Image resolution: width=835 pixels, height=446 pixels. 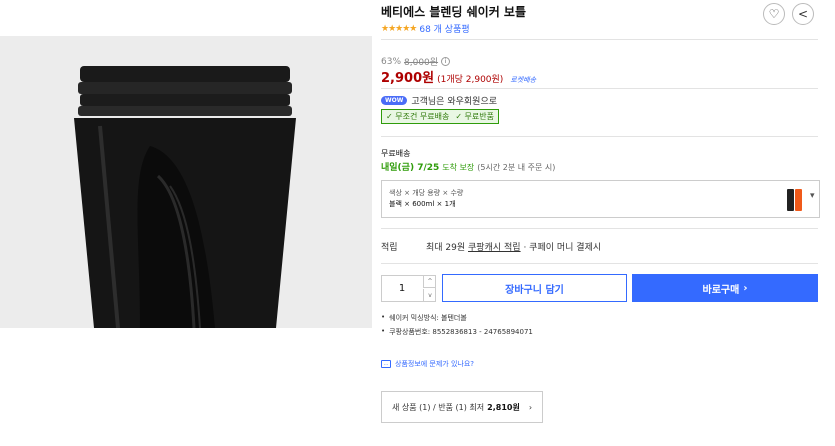 I want to click on discount-rate: 63%, so click(x=391, y=61).